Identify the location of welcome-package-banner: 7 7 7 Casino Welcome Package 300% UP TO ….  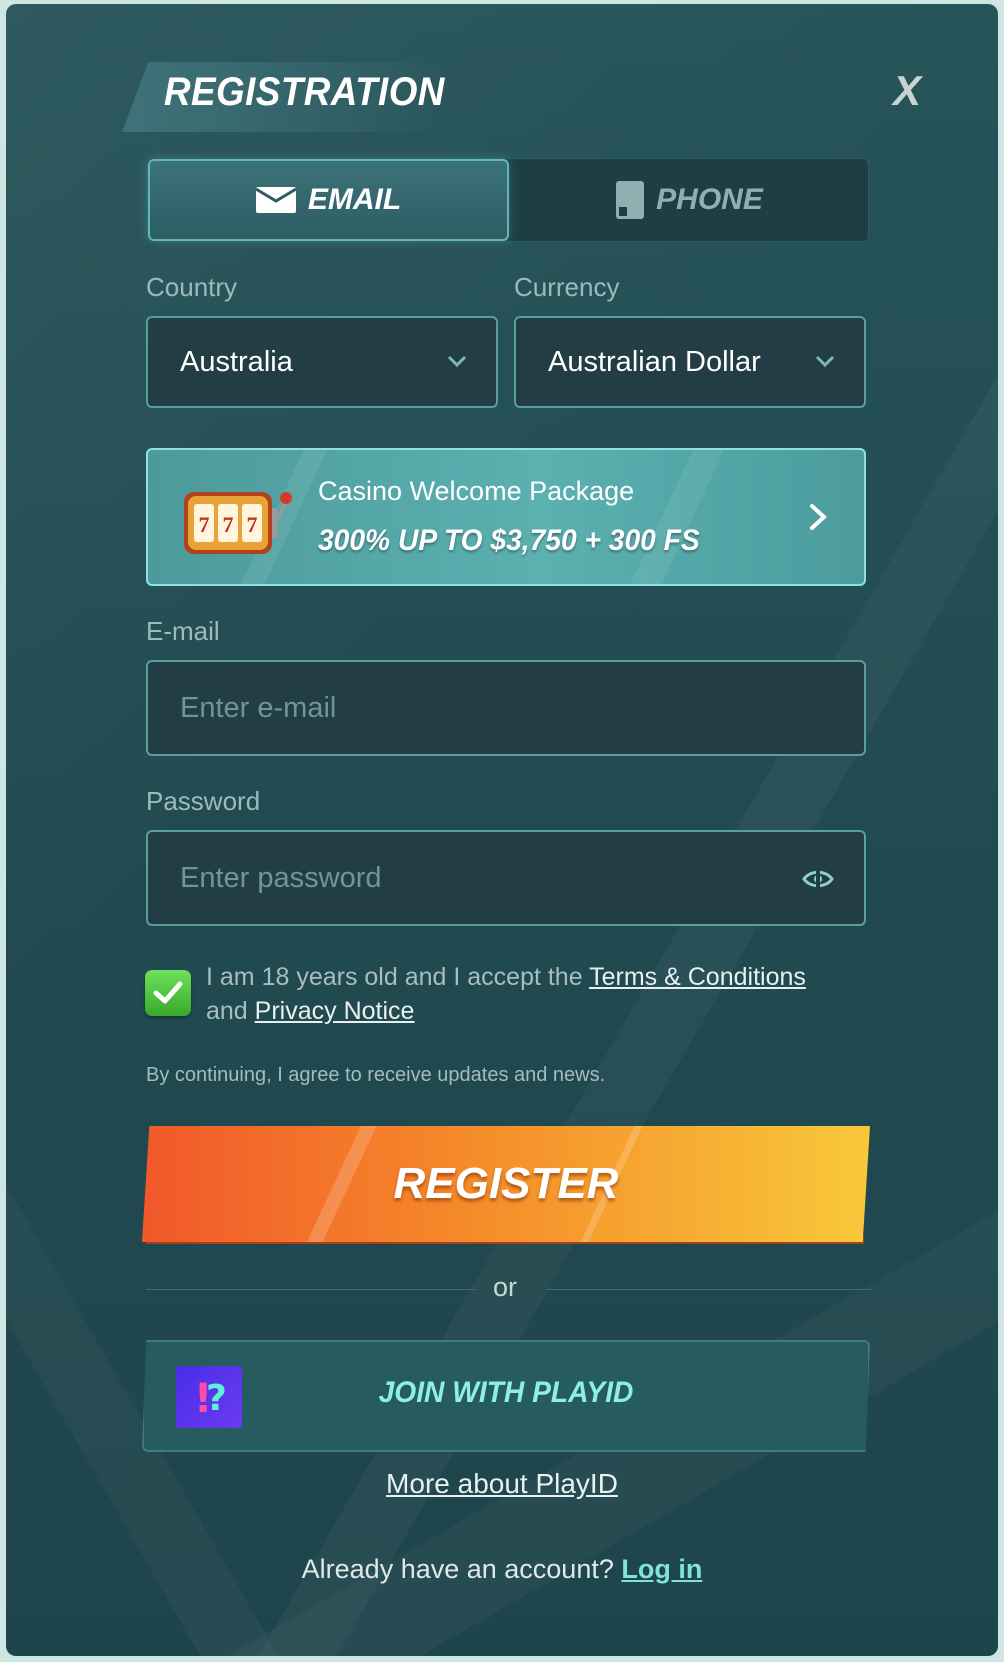
(506, 517).